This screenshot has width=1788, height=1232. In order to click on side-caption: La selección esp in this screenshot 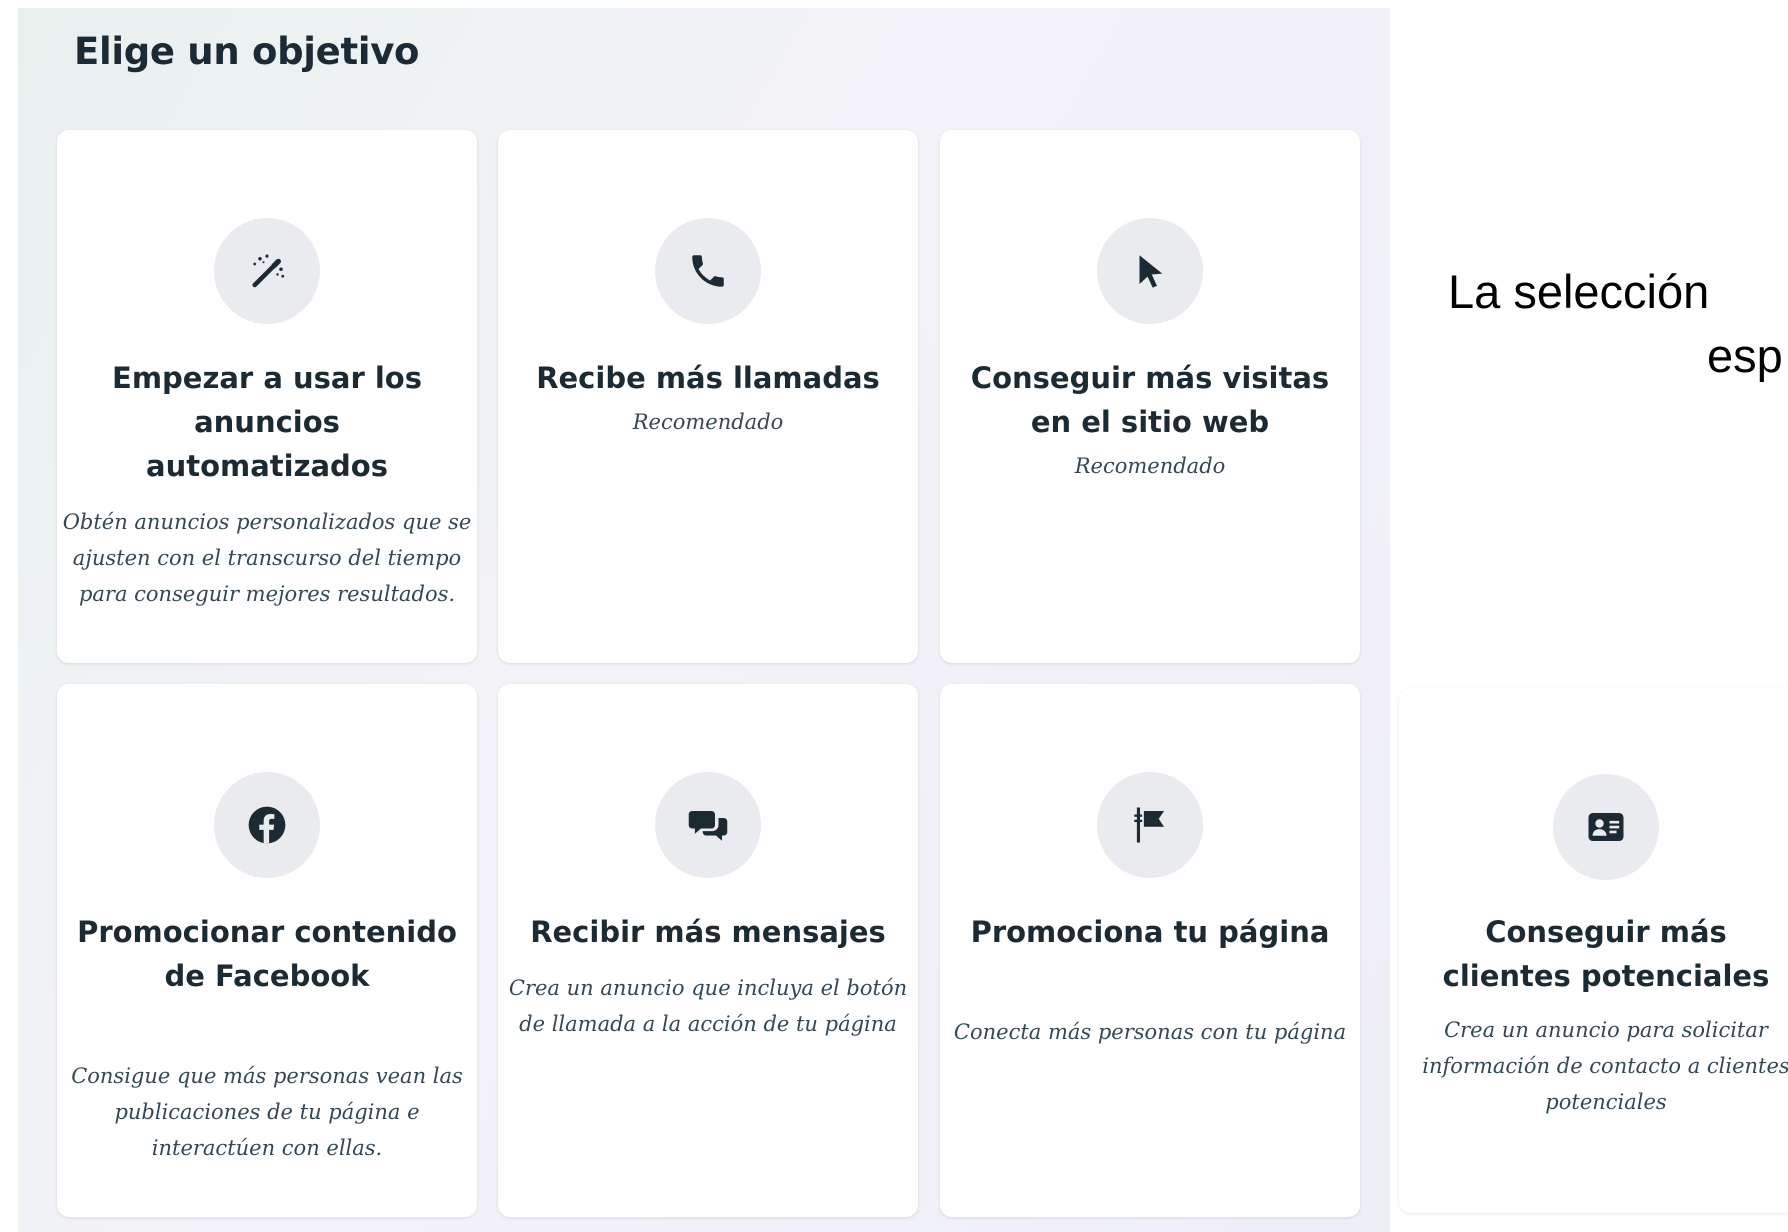, I will do `click(1618, 330)`.